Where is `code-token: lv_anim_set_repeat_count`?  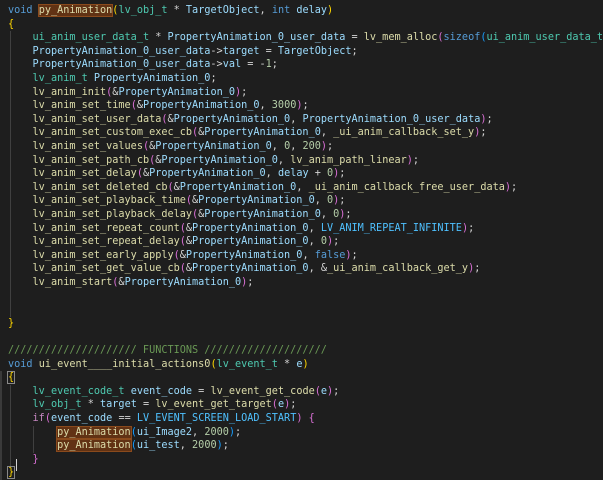
code-token: lv_anim_set_repeat_count is located at coordinates (106, 228).